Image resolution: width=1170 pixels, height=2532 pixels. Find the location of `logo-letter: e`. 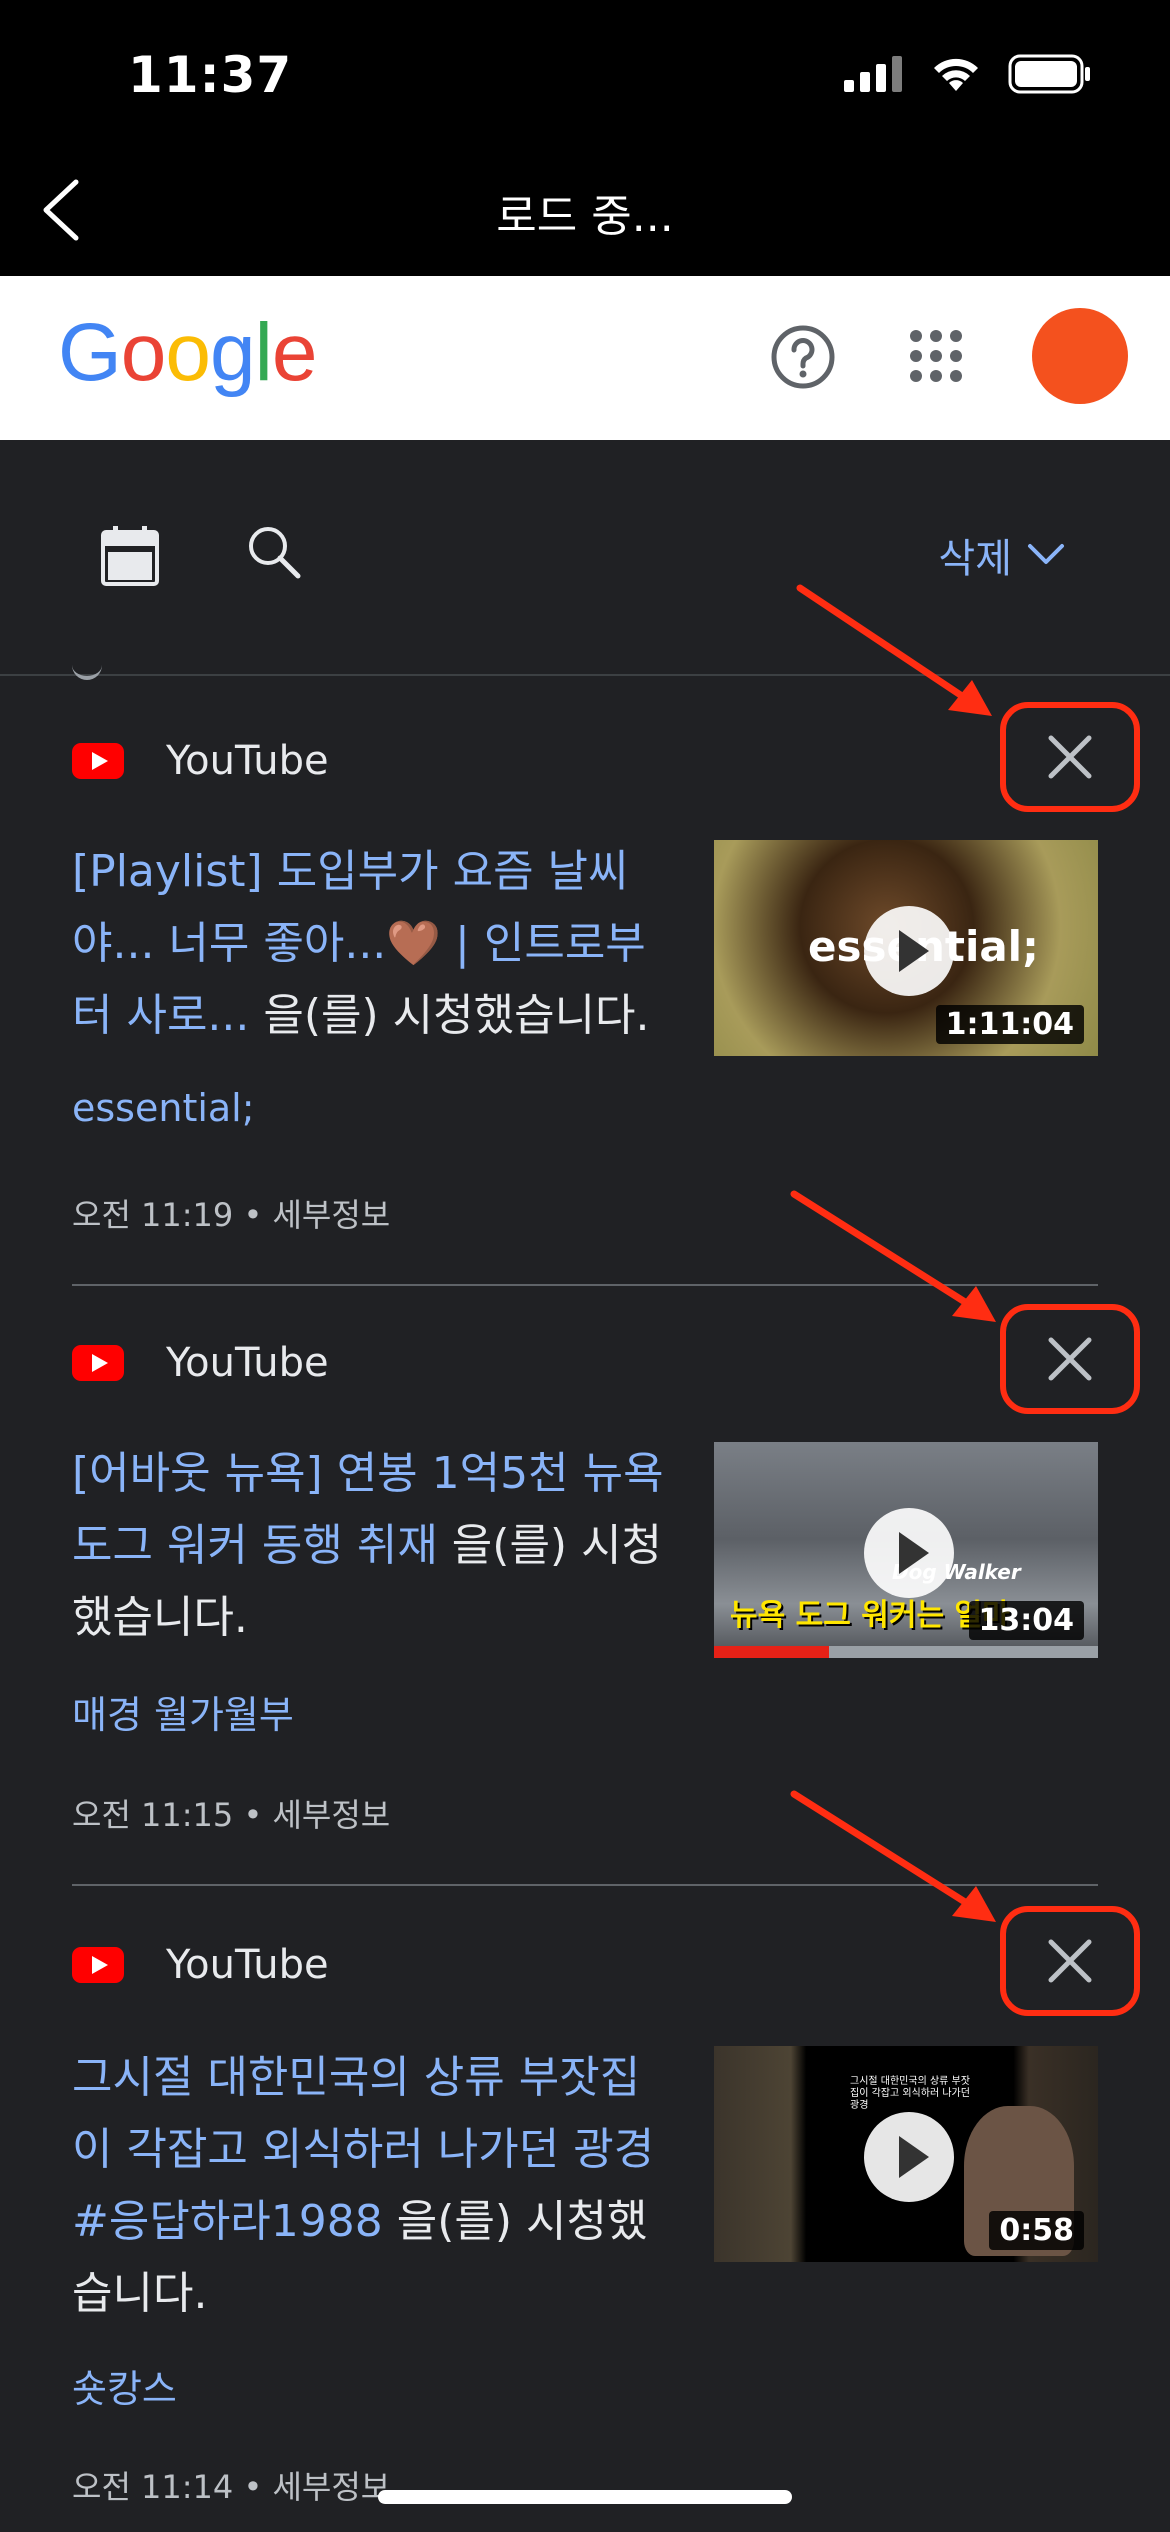

logo-letter: e is located at coordinates (294, 352).